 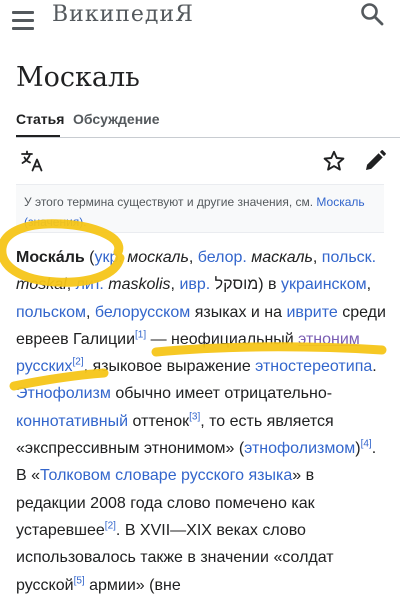 What do you see at coordinates (108, 257) in the screenshot?
I see `link-ukrainian-abbr: укр.` at bounding box center [108, 257].